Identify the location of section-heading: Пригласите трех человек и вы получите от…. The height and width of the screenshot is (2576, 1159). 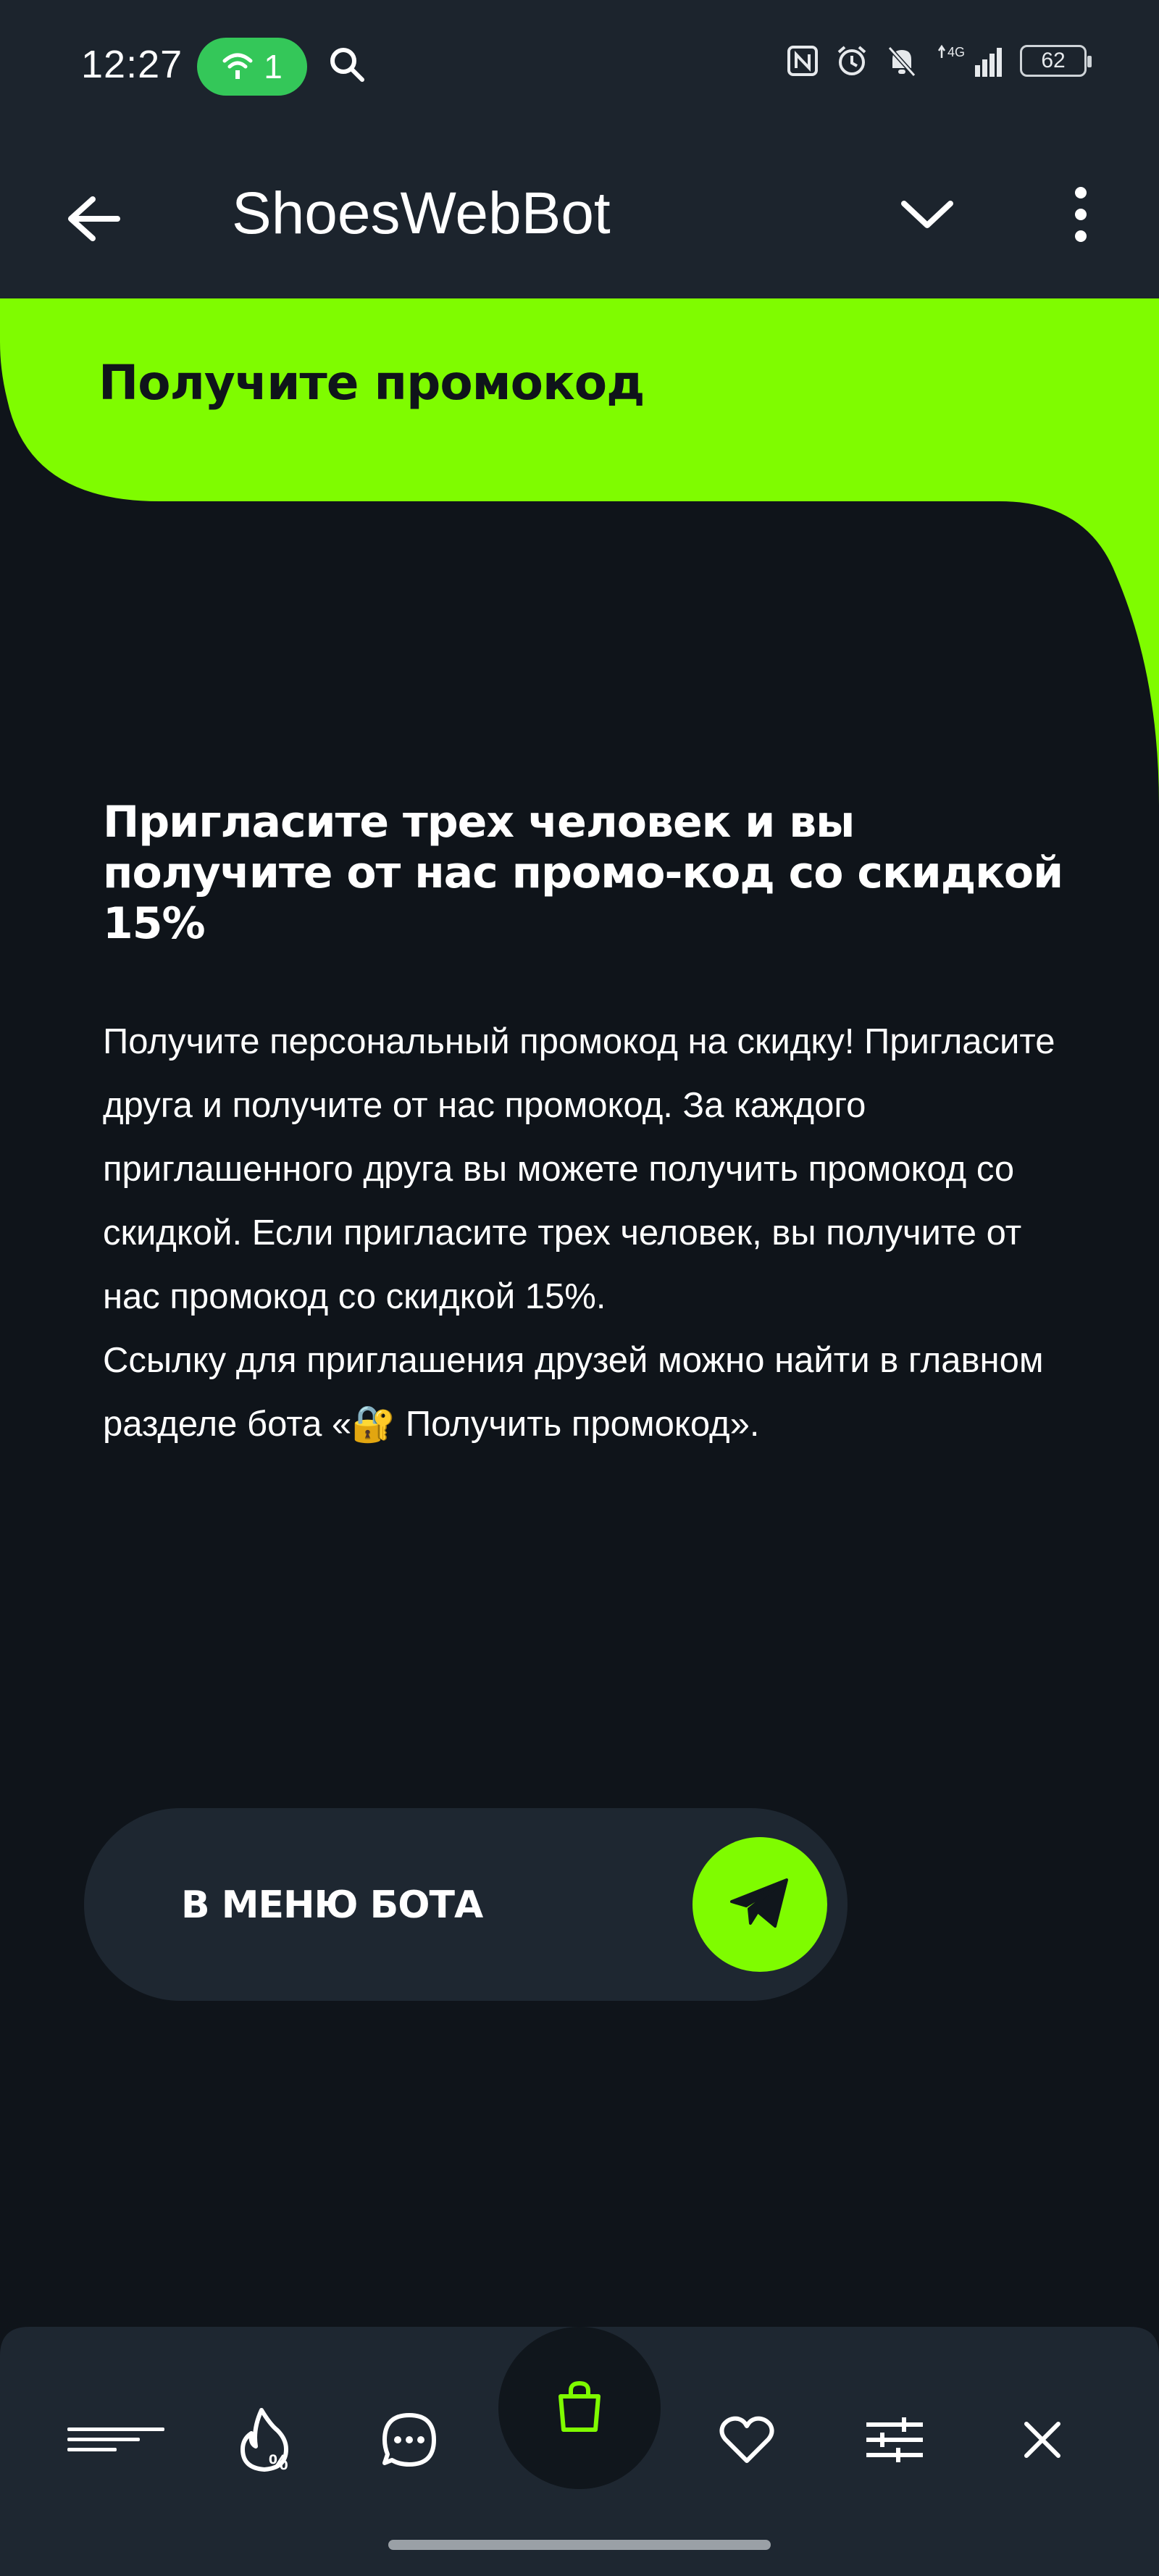
(583, 873).